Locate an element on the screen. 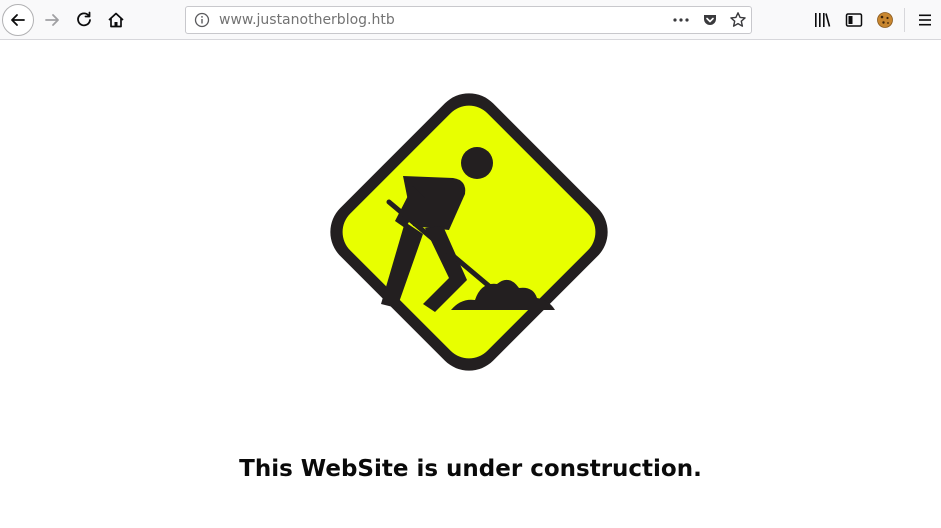  home-icon is located at coordinates (116, 20).